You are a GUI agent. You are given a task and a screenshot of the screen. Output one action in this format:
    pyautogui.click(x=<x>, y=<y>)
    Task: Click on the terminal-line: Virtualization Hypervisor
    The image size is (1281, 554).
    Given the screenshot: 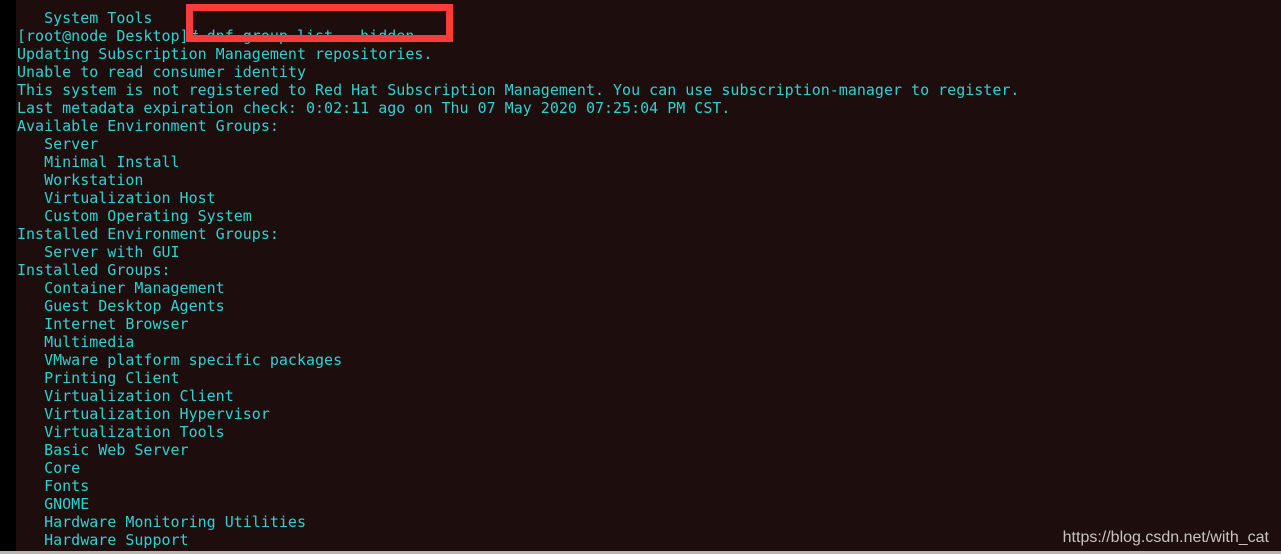 What is the action you would take?
    pyautogui.click(x=143, y=414)
    